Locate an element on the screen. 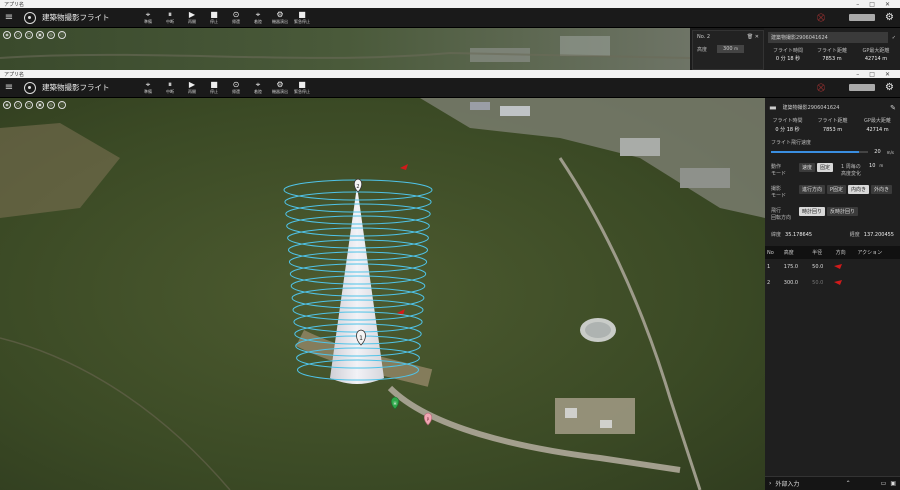 The width and height of the screenshot is (900, 490). lat-value: 35.178645 is located at coordinates (798, 235).